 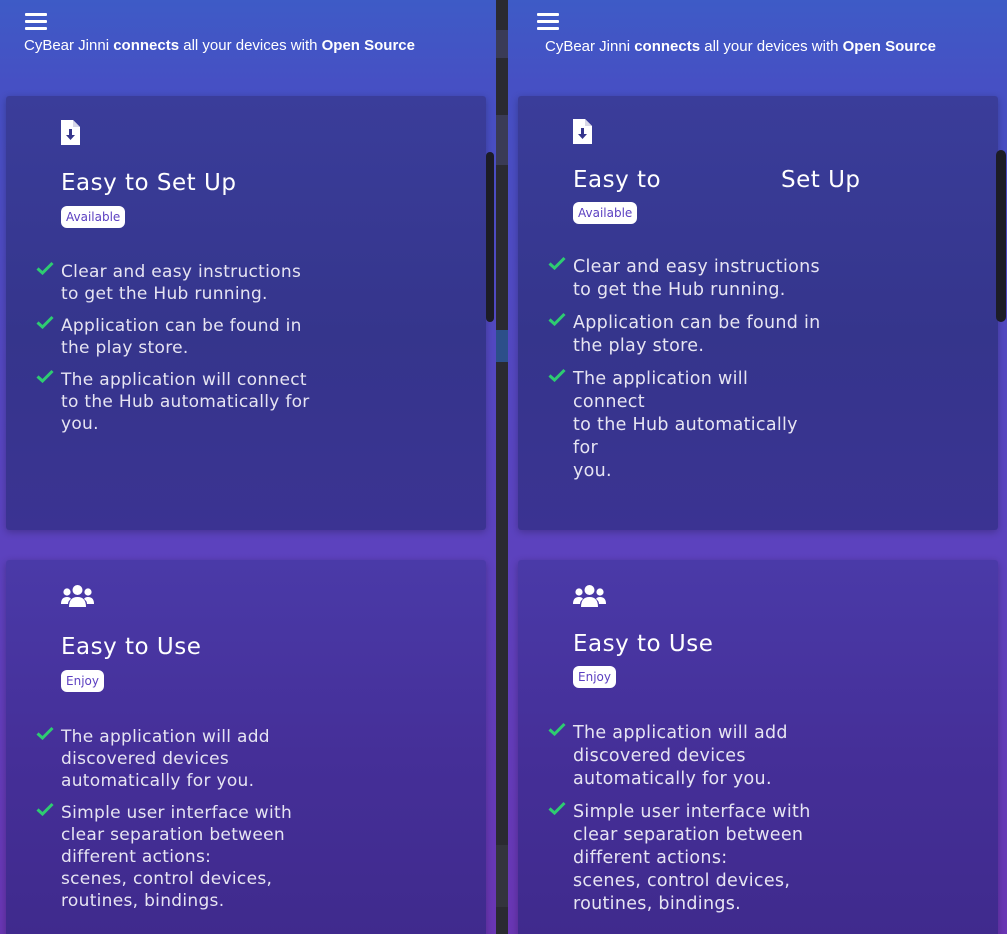 I want to click on card-title-part: Easy to, so click(x=617, y=180).